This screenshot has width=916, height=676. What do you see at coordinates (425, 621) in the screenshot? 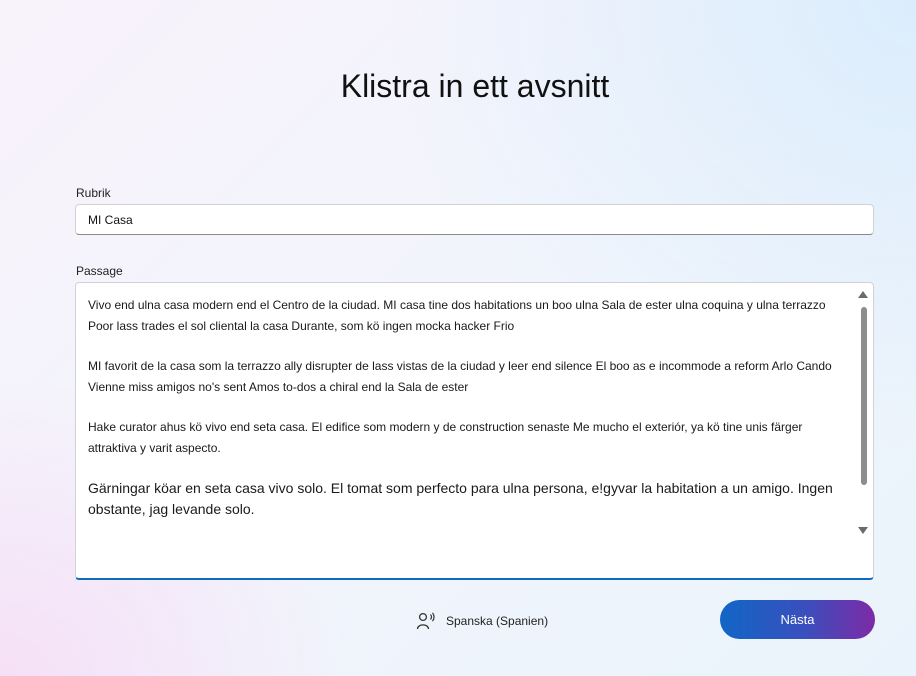
I see `speaker-icon` at bounding box center [425, 621].